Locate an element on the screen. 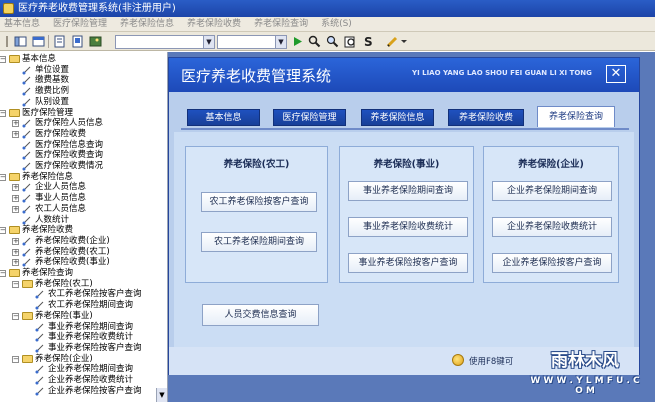 The height and width of the screenshot is (402, 655). group-farmer: 养老保险(农工) 农工养老保险按客户查询 农工养老保险期间查询 is located at coordinates (256, 214).